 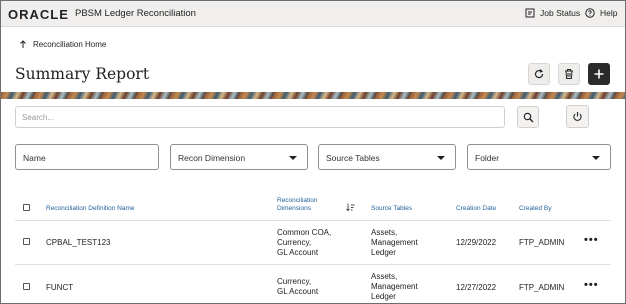 What do you see at coordinates (23, 44) in the screenshot?
I see `arrow-up-icon` at bounding box center [23, 44].